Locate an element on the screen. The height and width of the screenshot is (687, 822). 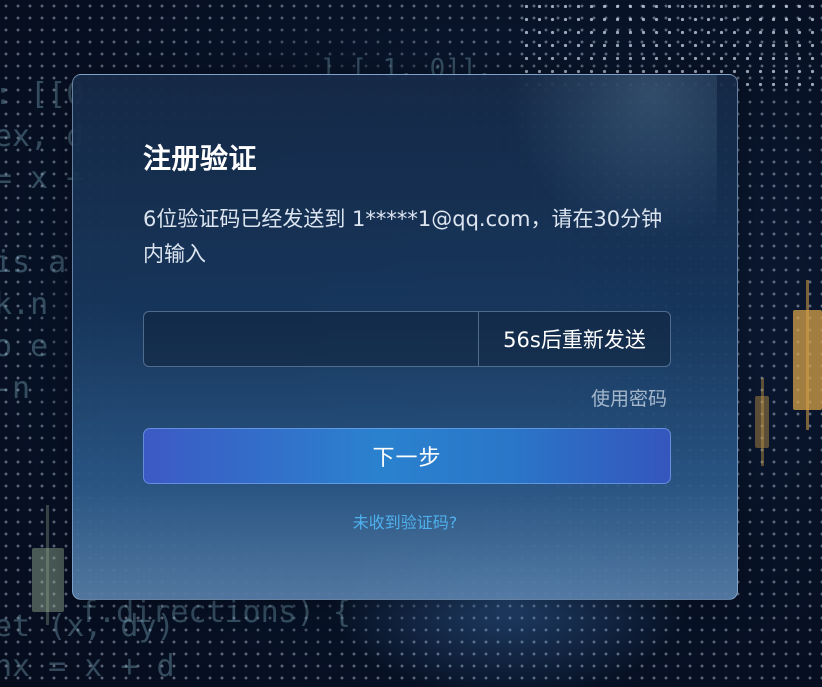
verification-code-row: 56s后重新发送 is located at coordinates (407, 339).